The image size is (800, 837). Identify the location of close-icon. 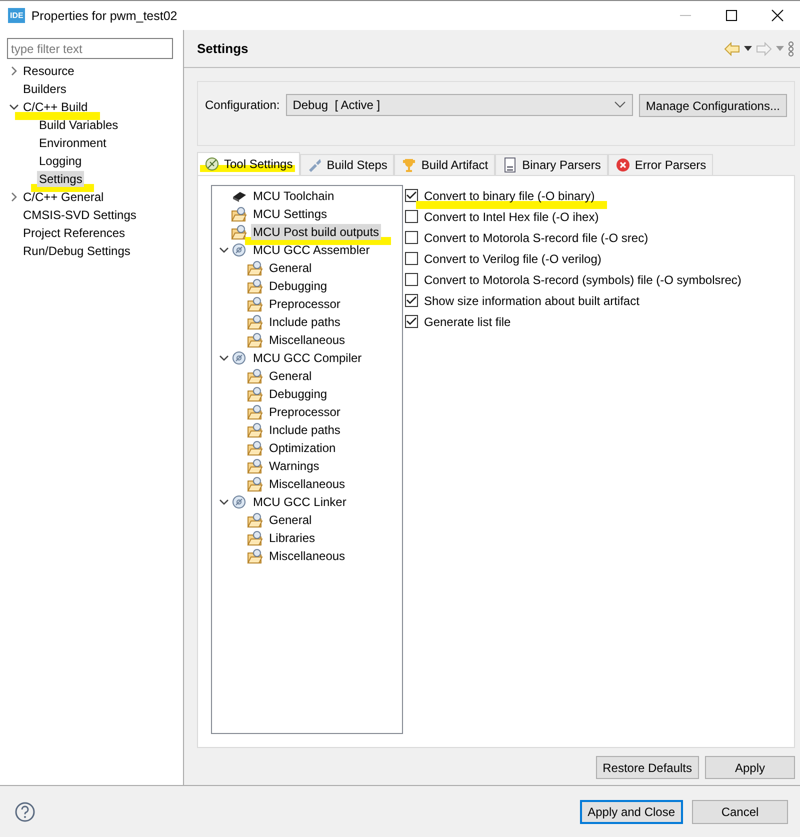
(777, 15).